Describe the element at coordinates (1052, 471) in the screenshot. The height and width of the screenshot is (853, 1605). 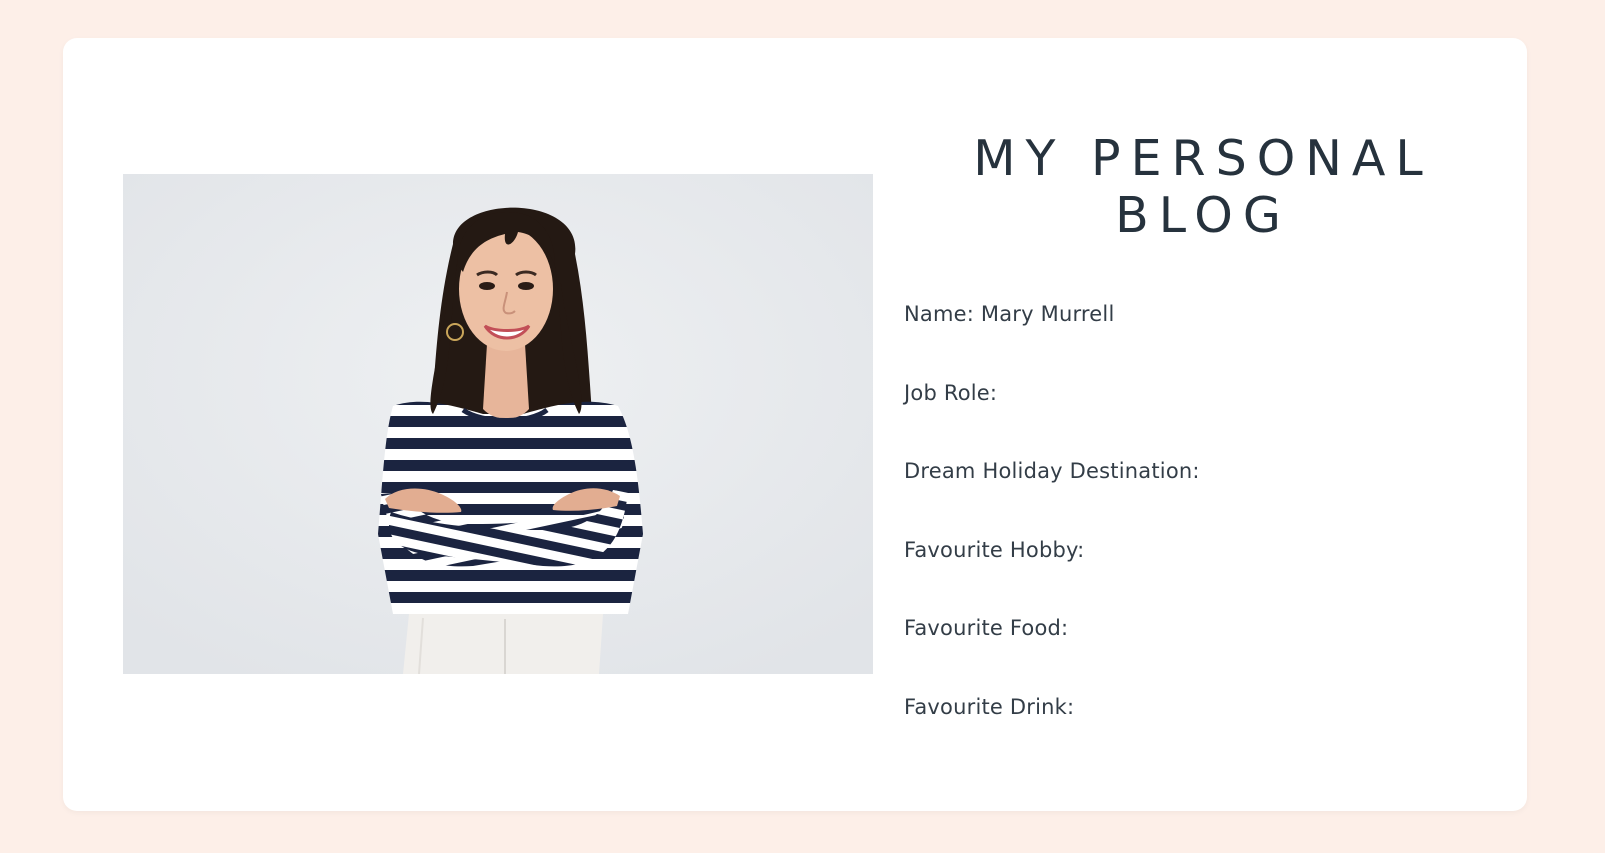
I see `detail-dream-holiday: Dream Holiday Destination:` at that location.